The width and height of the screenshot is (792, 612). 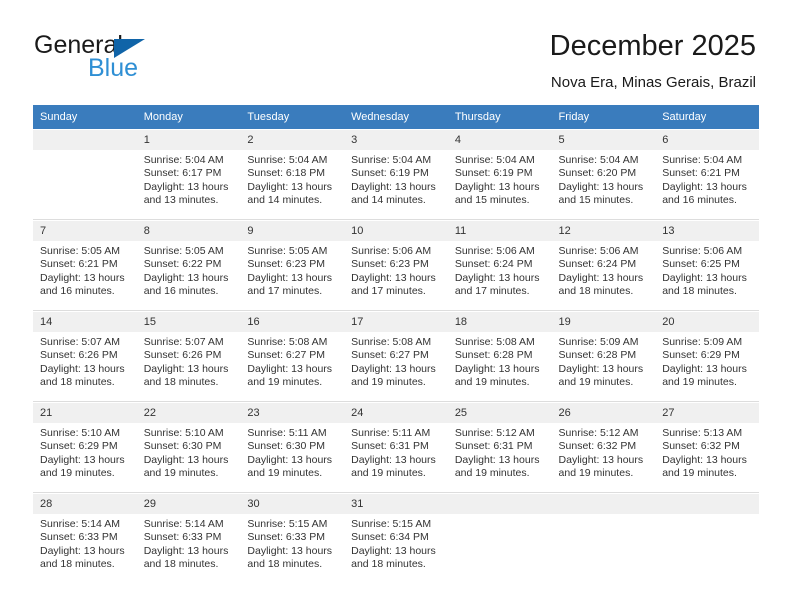 What do you see at coordinates (598, 342) in the screenshot?
I see `sunrise-time: Sunrise: 5:09 AM` at bounding box center [598, 342].